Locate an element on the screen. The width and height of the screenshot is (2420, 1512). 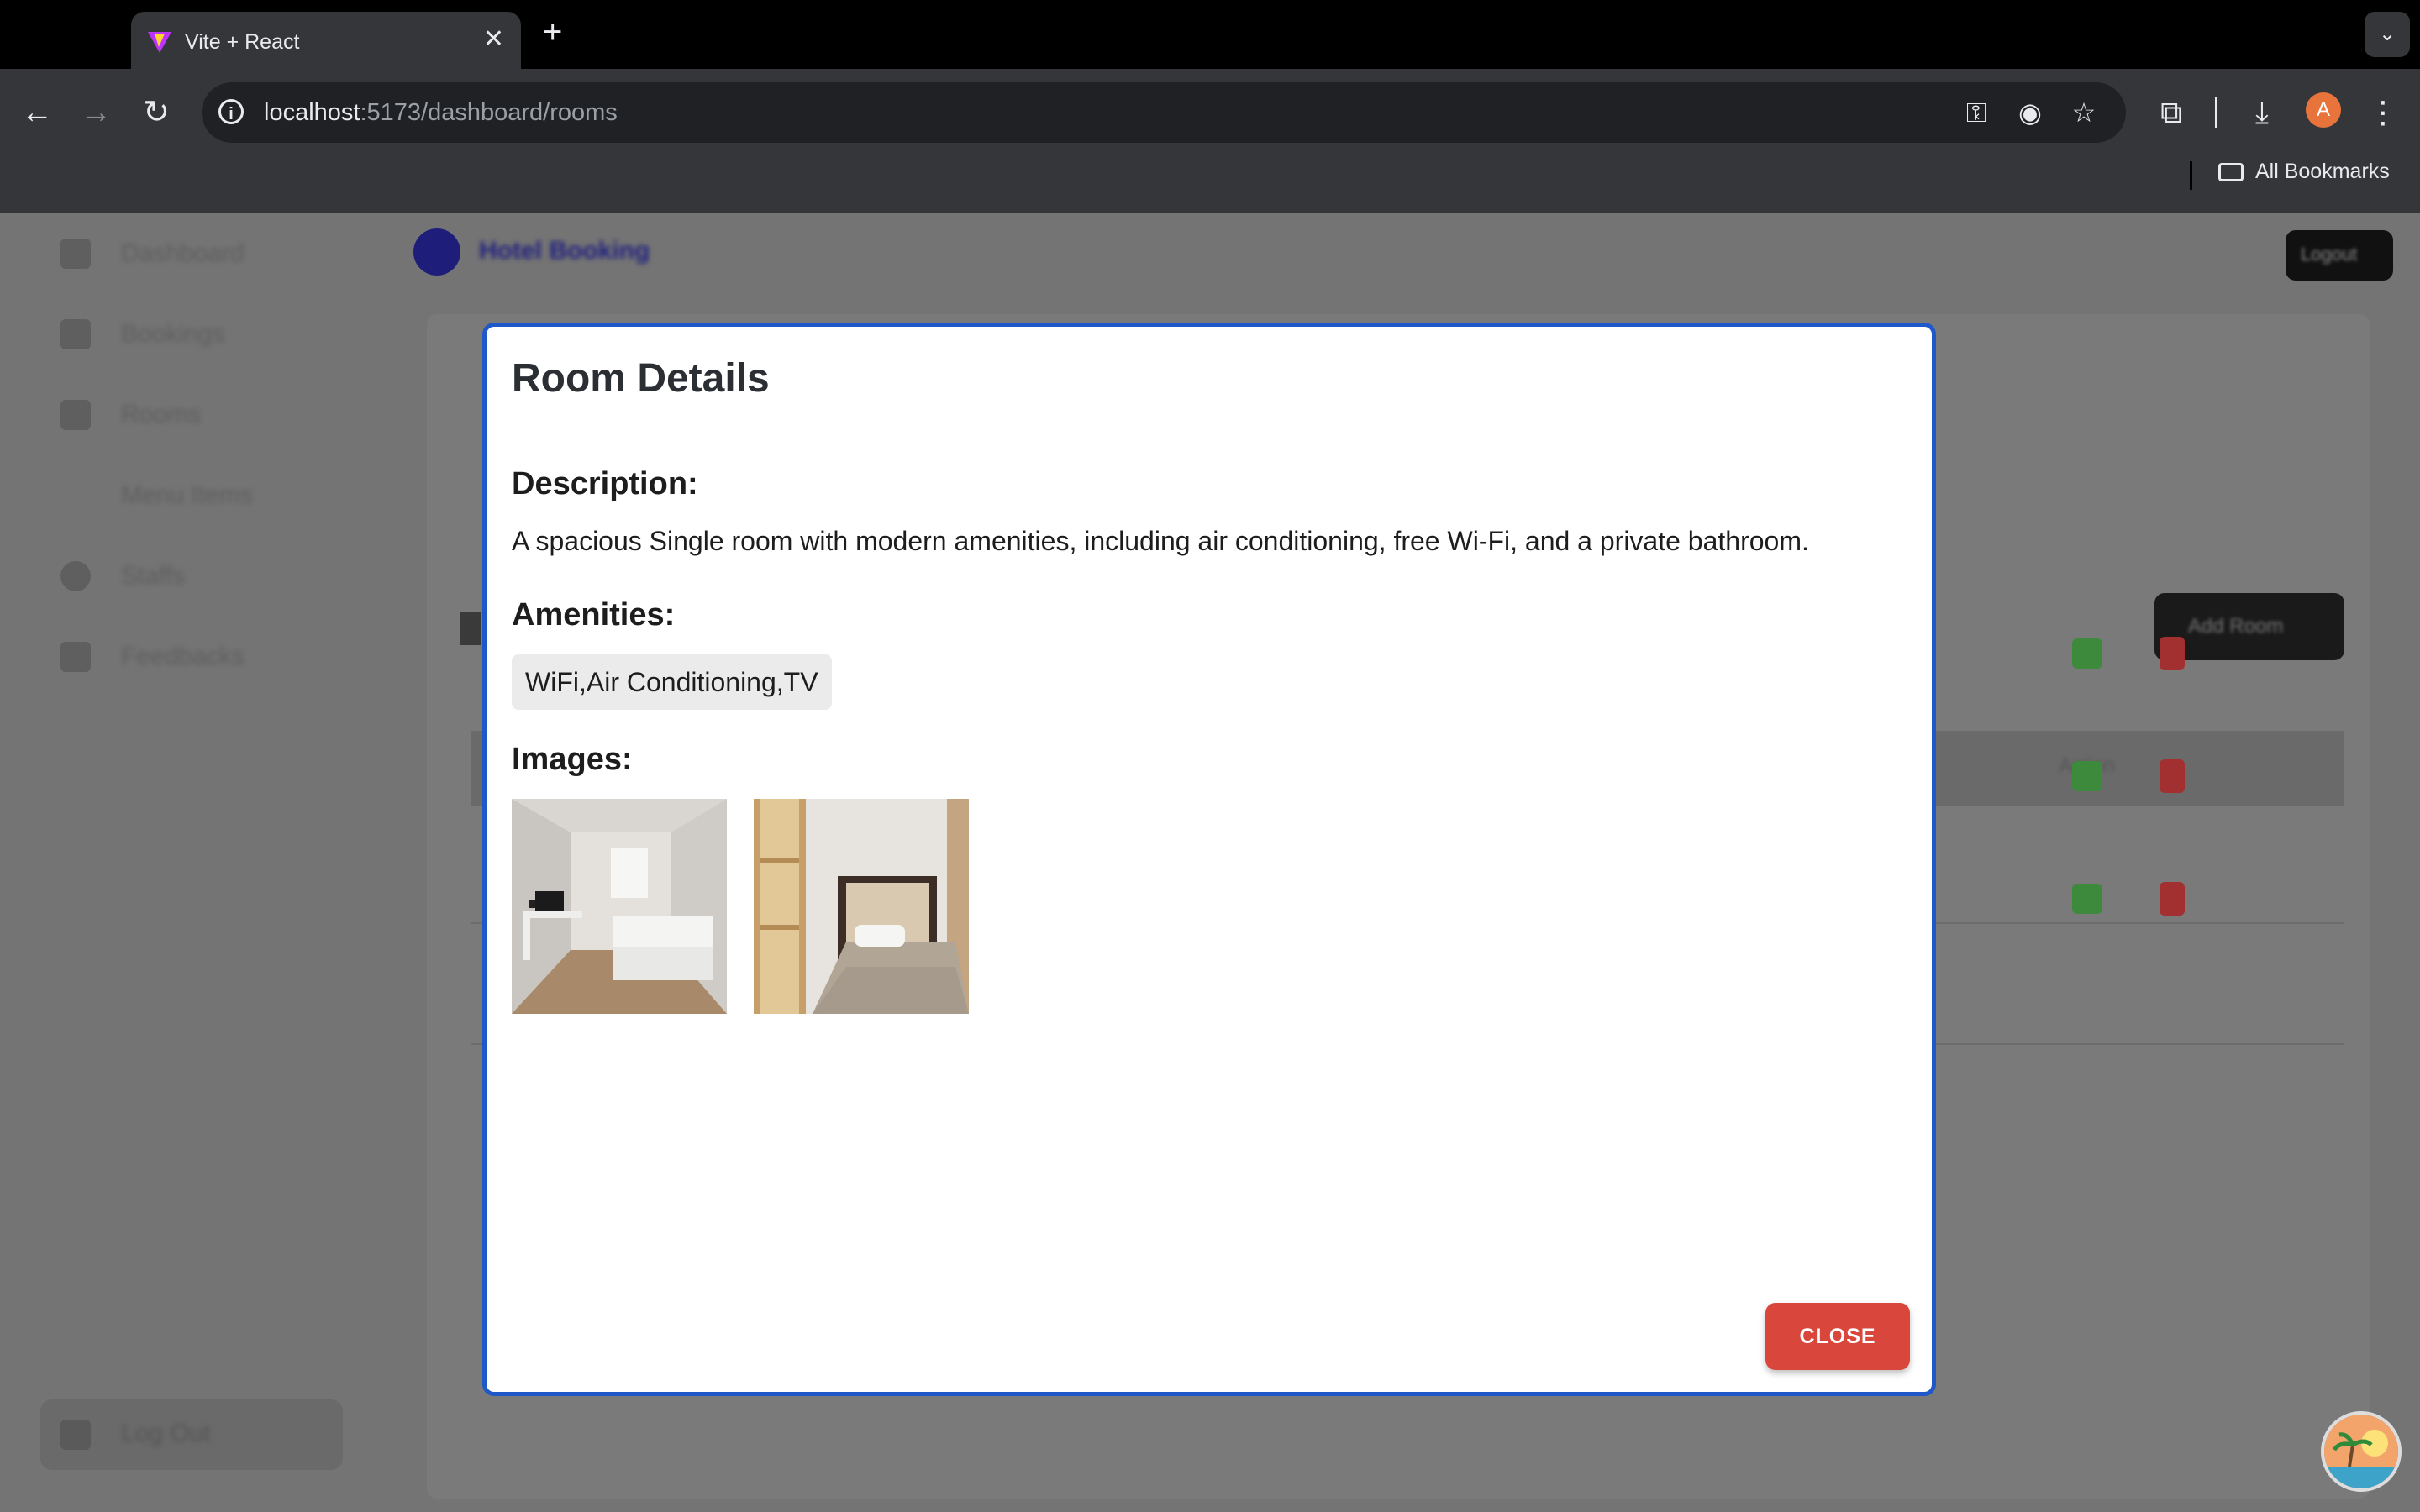
logout-icon is located at coordinates (75, 1435).